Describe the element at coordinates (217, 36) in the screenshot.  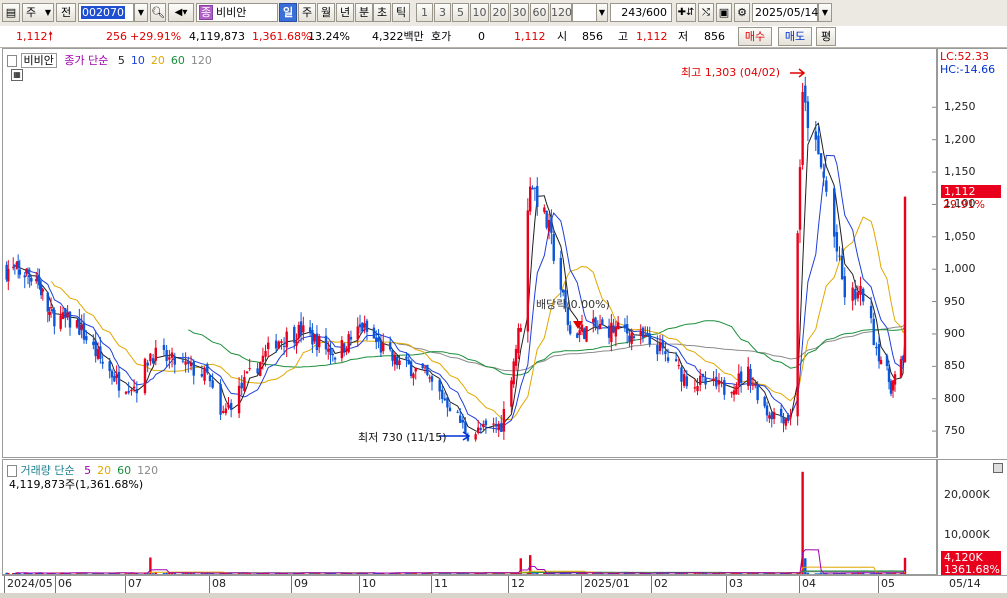
I see `volume: 4,119,873` at that location.